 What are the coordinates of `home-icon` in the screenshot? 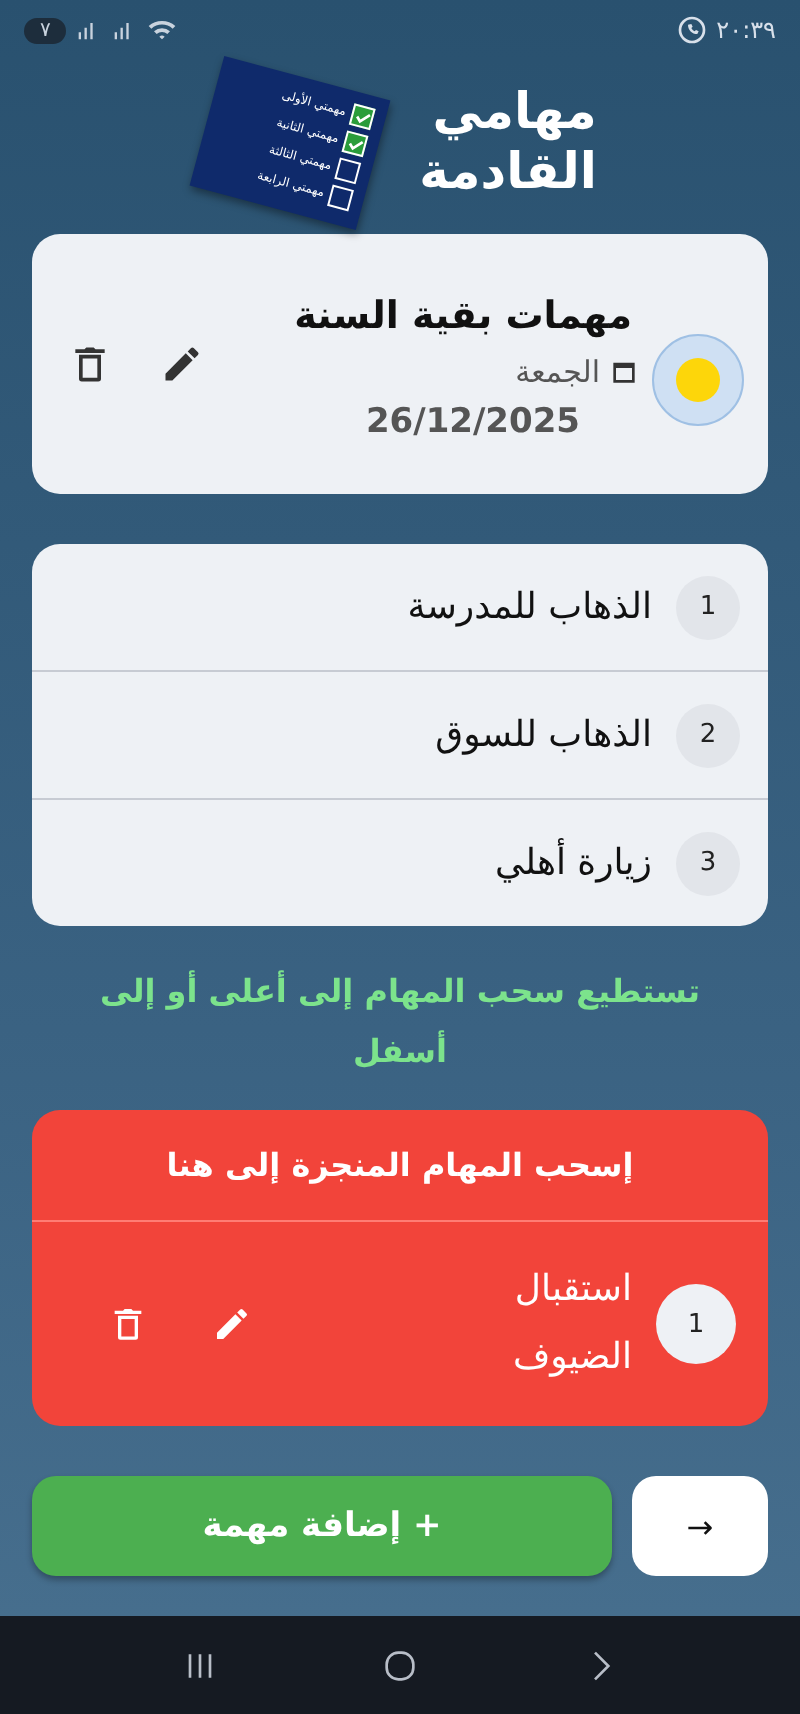 It's located at (400, 1665).